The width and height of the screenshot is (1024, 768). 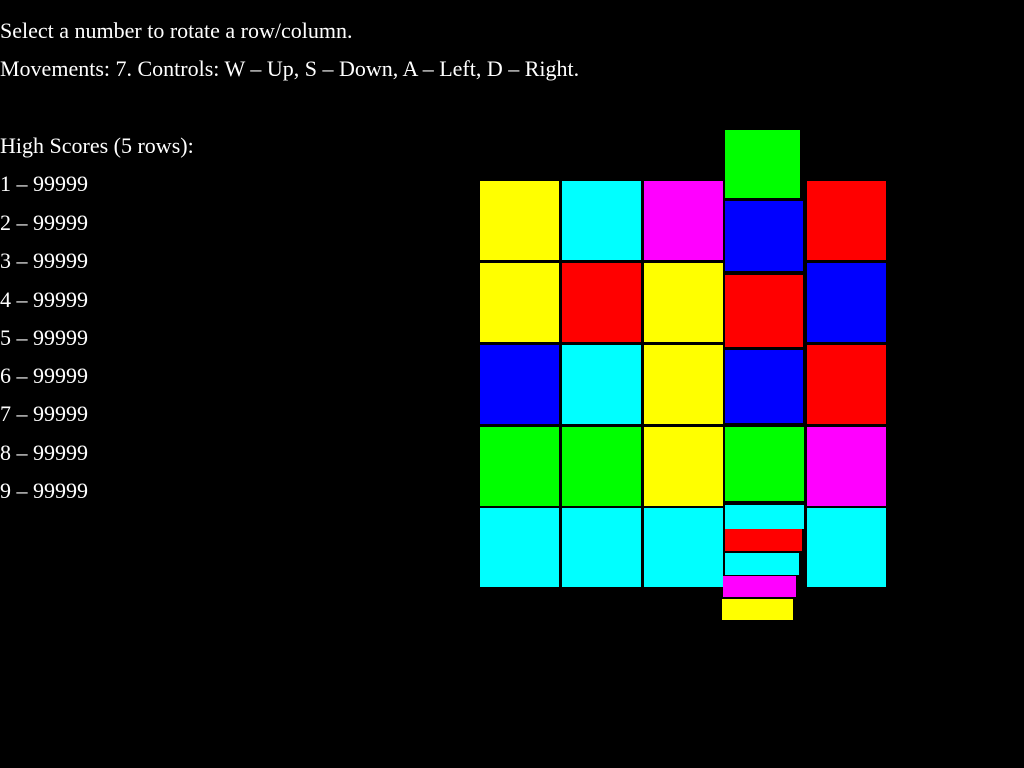 I want to click on tile-r4-c2, so click(x=683, y=547).